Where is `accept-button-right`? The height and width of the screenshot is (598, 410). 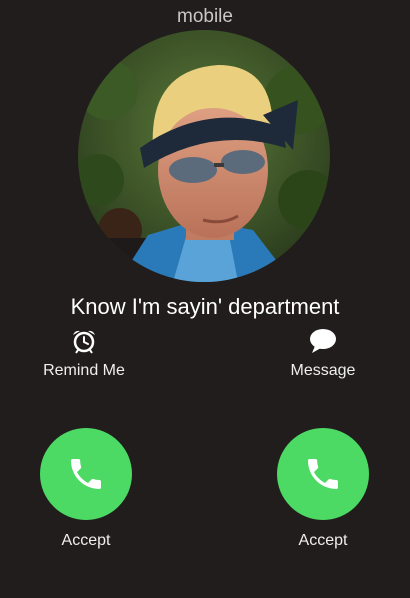 accept-button-right is located at coordinates (323, 474).